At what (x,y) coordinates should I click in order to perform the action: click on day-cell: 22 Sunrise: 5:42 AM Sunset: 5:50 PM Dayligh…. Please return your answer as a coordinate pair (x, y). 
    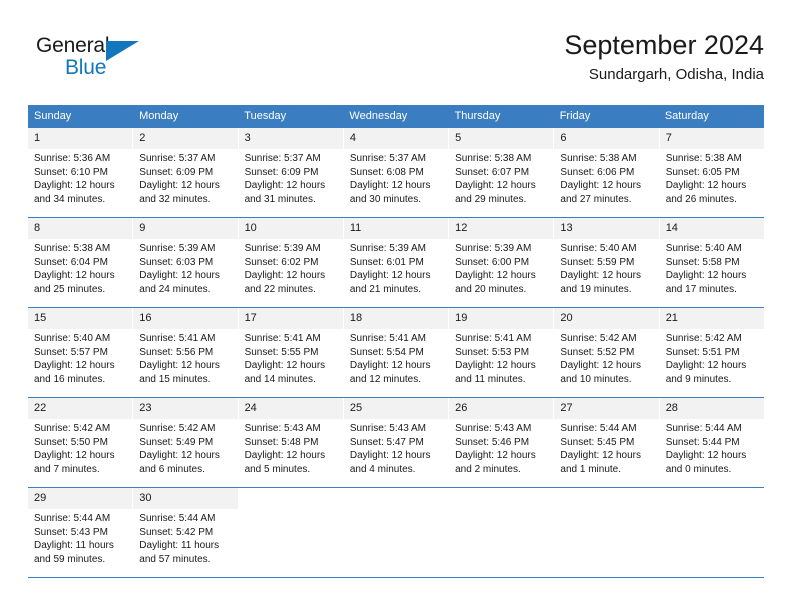
    Looking at the image, I should click on (81, 442).